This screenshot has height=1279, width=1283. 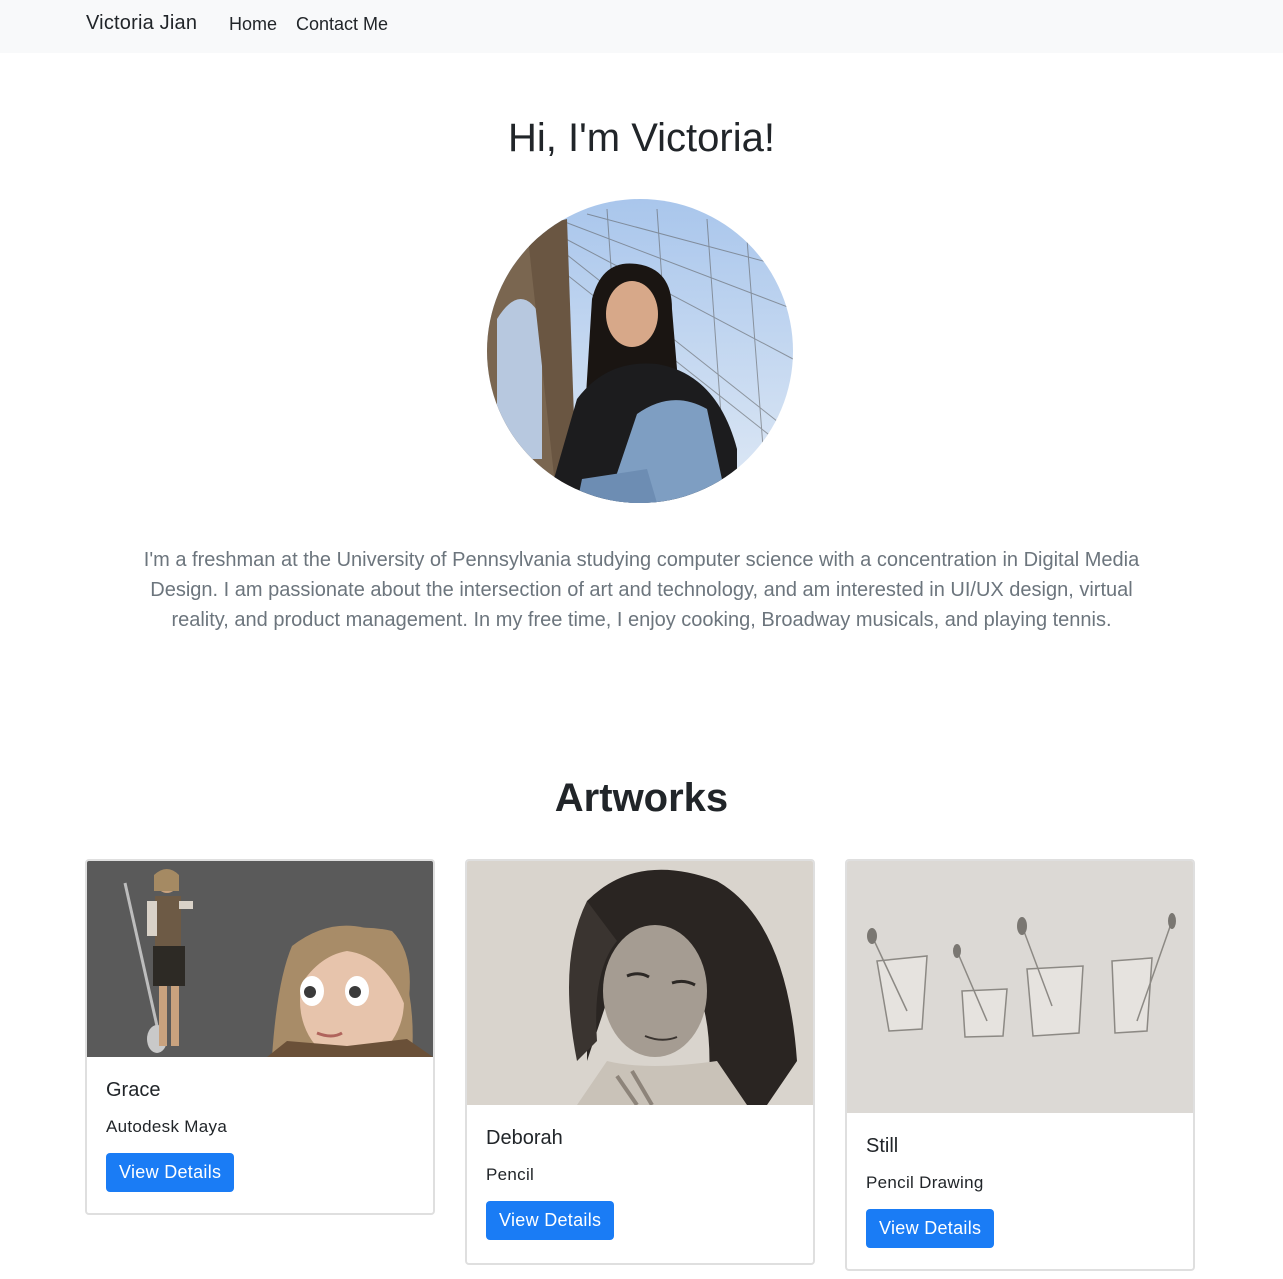 I want to click on artwork-medium: Pencil, so click(x=510, y=1174).